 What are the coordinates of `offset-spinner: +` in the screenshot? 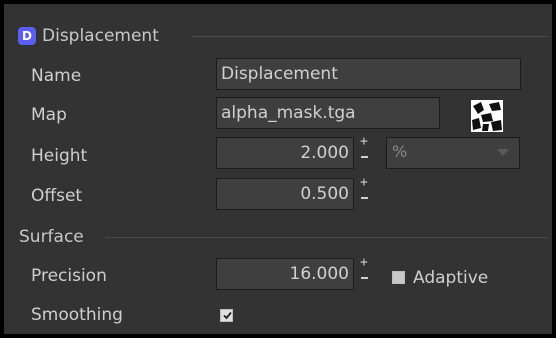 It's located at (365, 192).